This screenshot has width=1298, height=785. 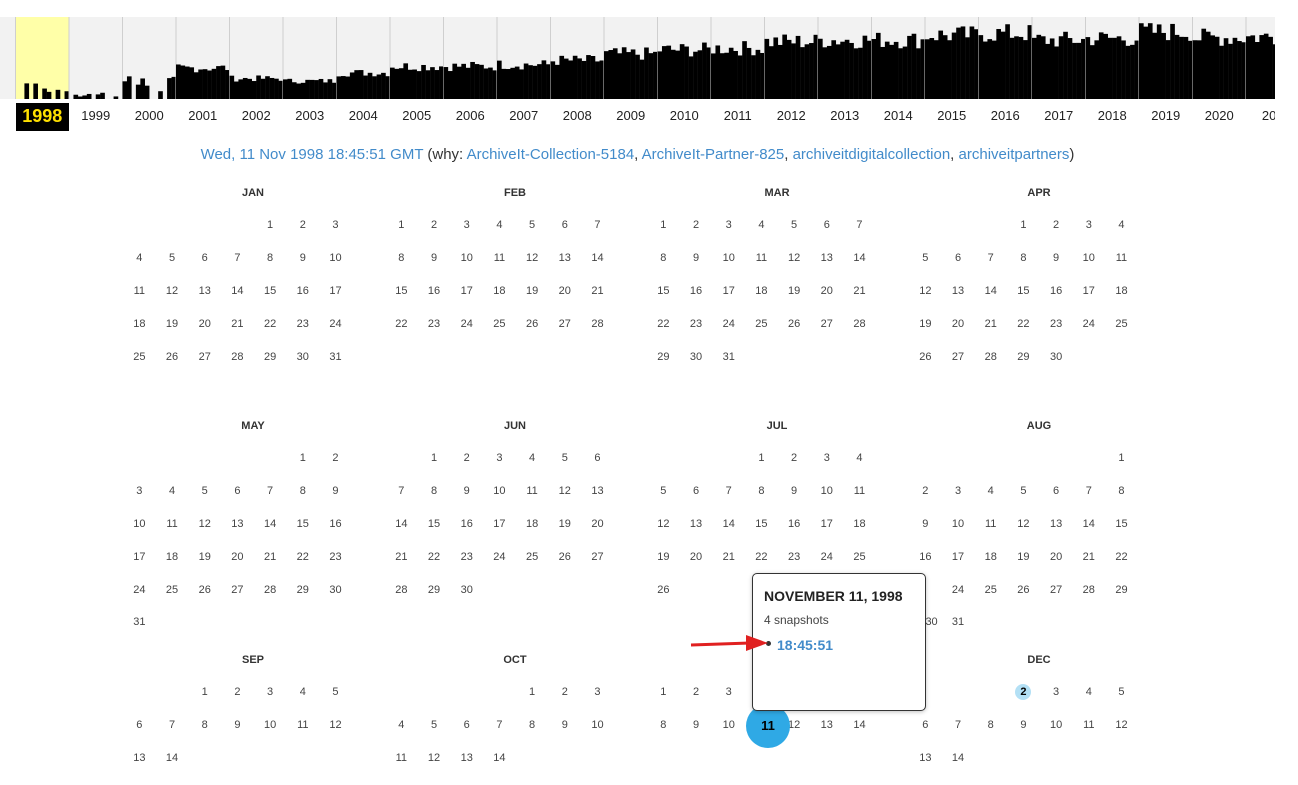 What do you see at coordinates (1220, 117) in the screenshot?
I see `year-2020: 2020` at bounding box center [1220, 117].